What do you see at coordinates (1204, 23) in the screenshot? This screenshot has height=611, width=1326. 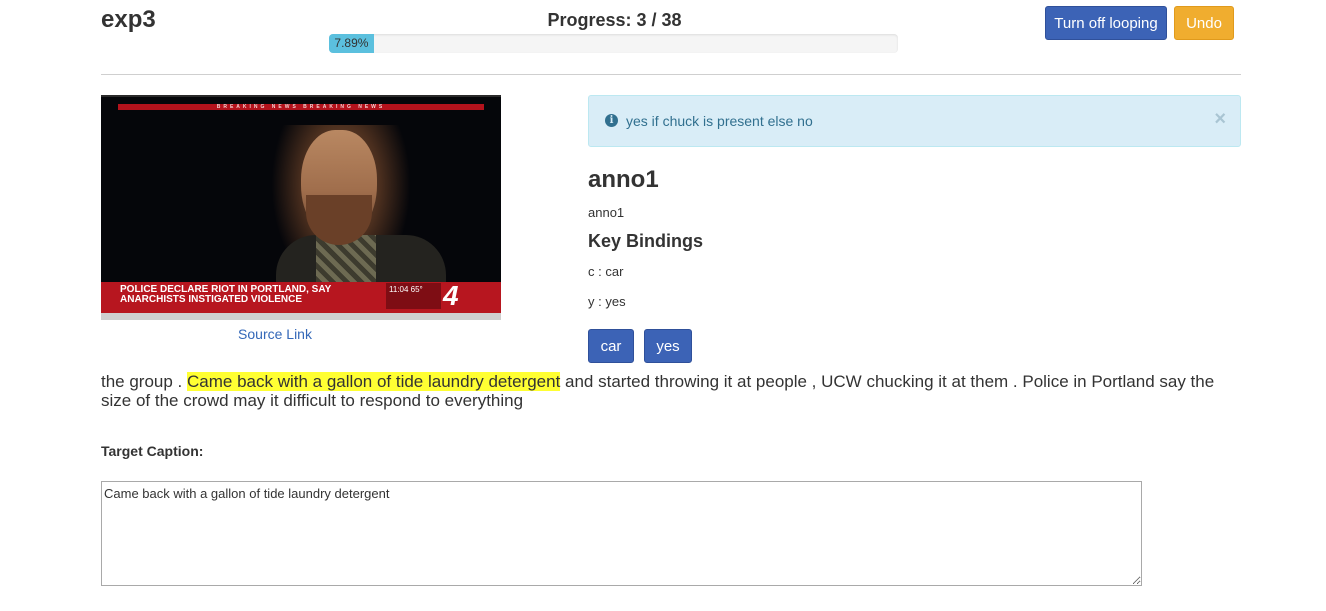 I see `undo-button: Undo` at bounding box center [1204, 23].